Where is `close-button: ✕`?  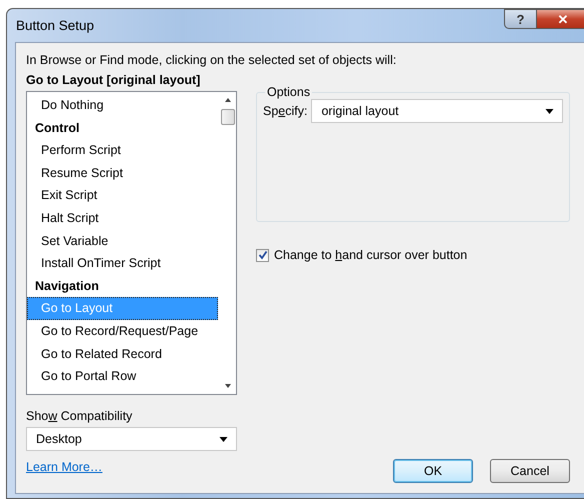 close-button: ✕ is located at coordinates (560, 19).